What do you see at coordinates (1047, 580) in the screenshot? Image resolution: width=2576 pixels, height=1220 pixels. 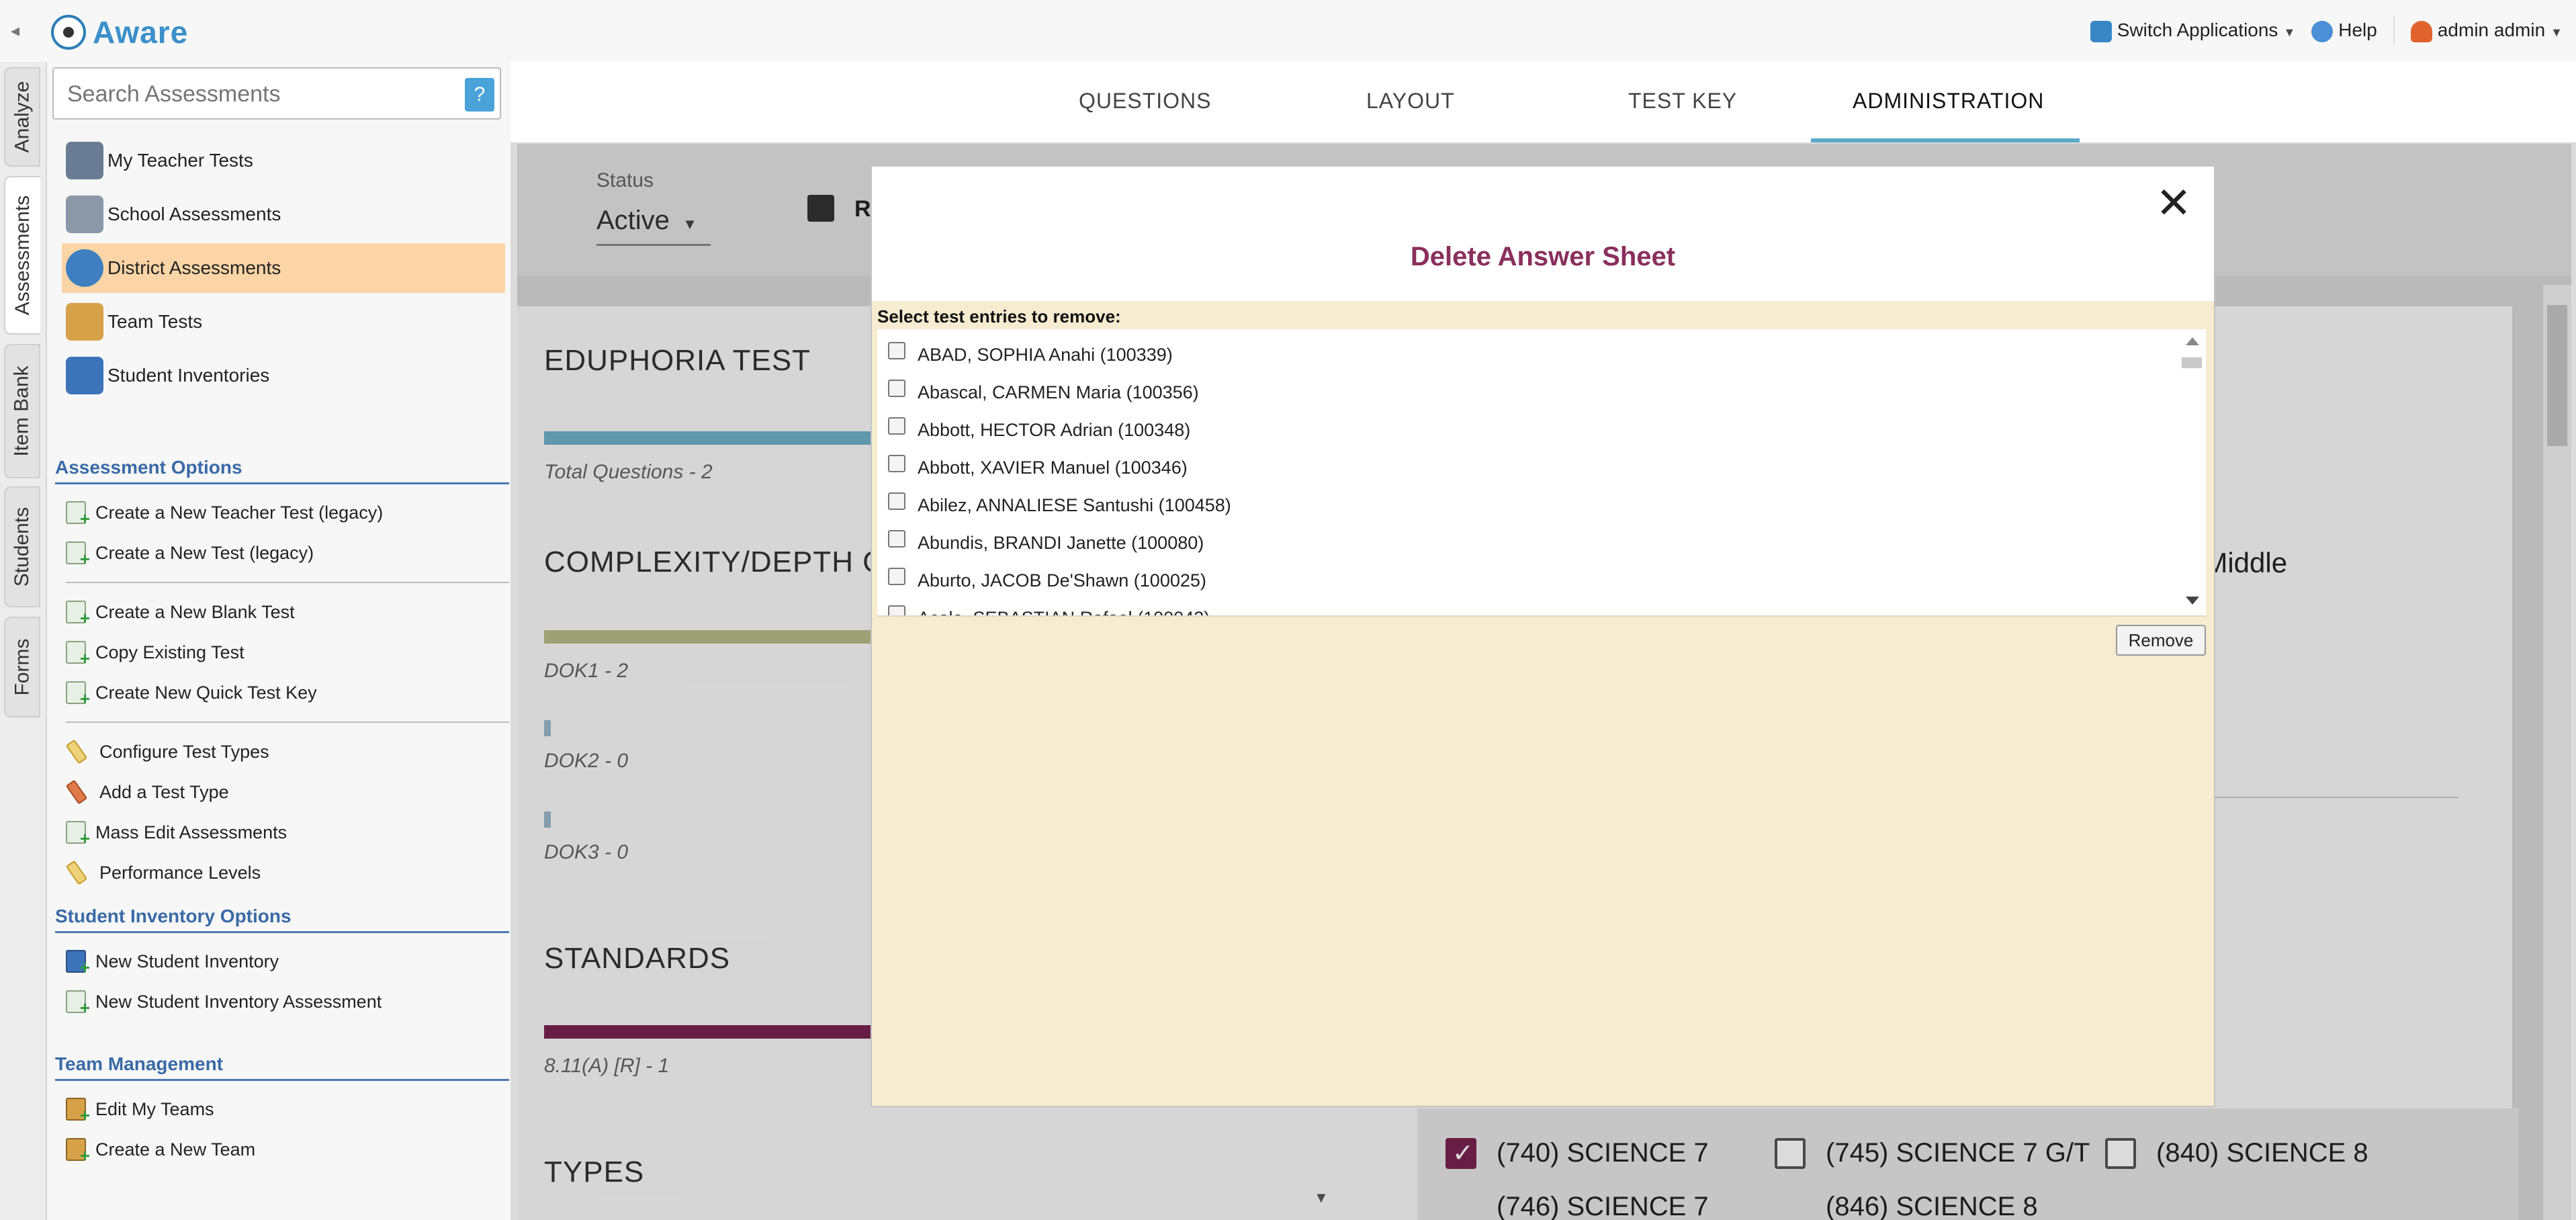 I see `list-item: Aburto, JACOB De'Shawn (100025)` at bounding box center [1047, 580].